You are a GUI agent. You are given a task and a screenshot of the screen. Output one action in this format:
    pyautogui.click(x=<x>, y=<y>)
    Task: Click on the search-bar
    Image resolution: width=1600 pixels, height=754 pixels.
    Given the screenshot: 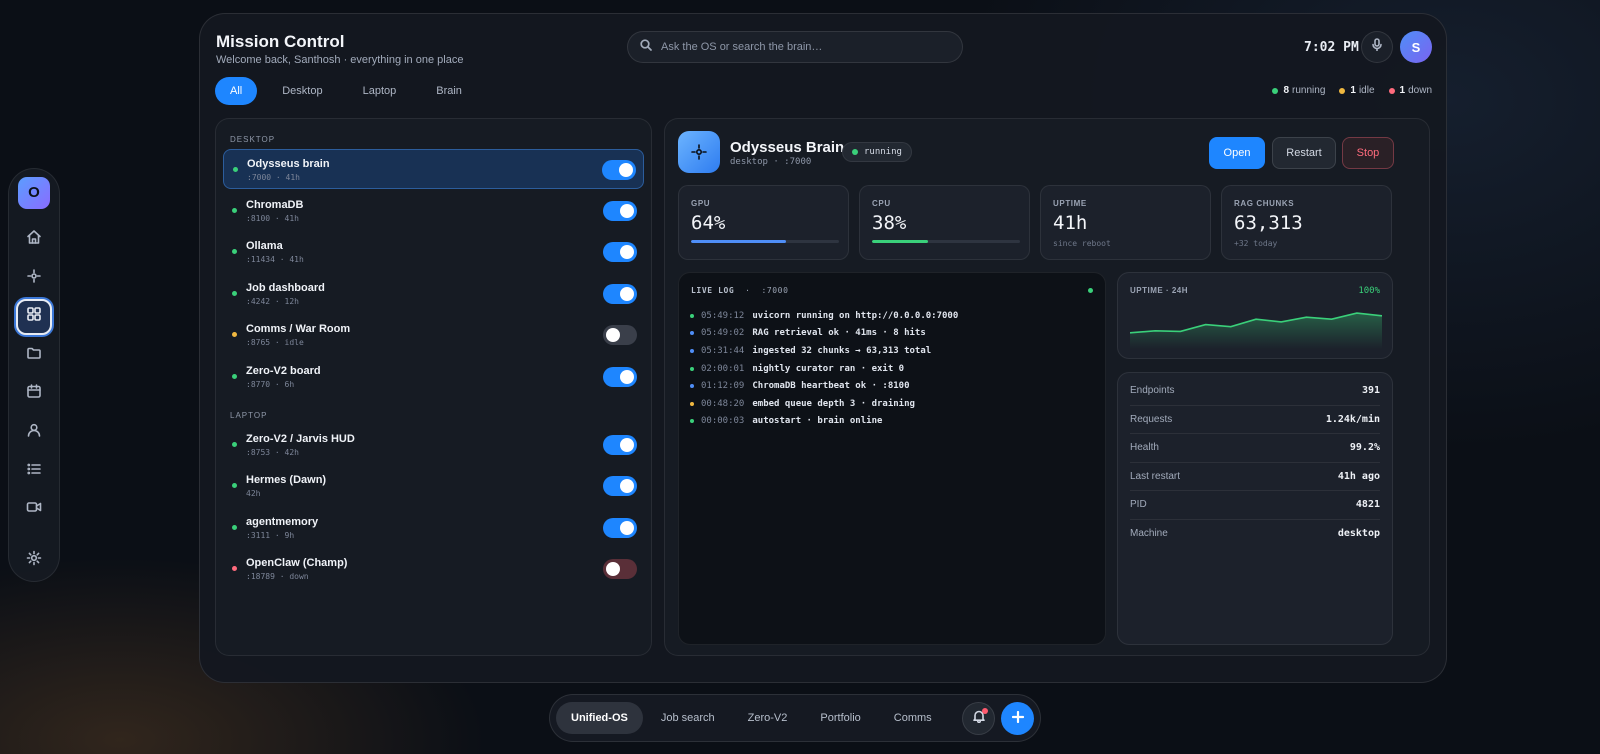 What is the action you would take?
    pyautogui.click(x=795, y=47)
    